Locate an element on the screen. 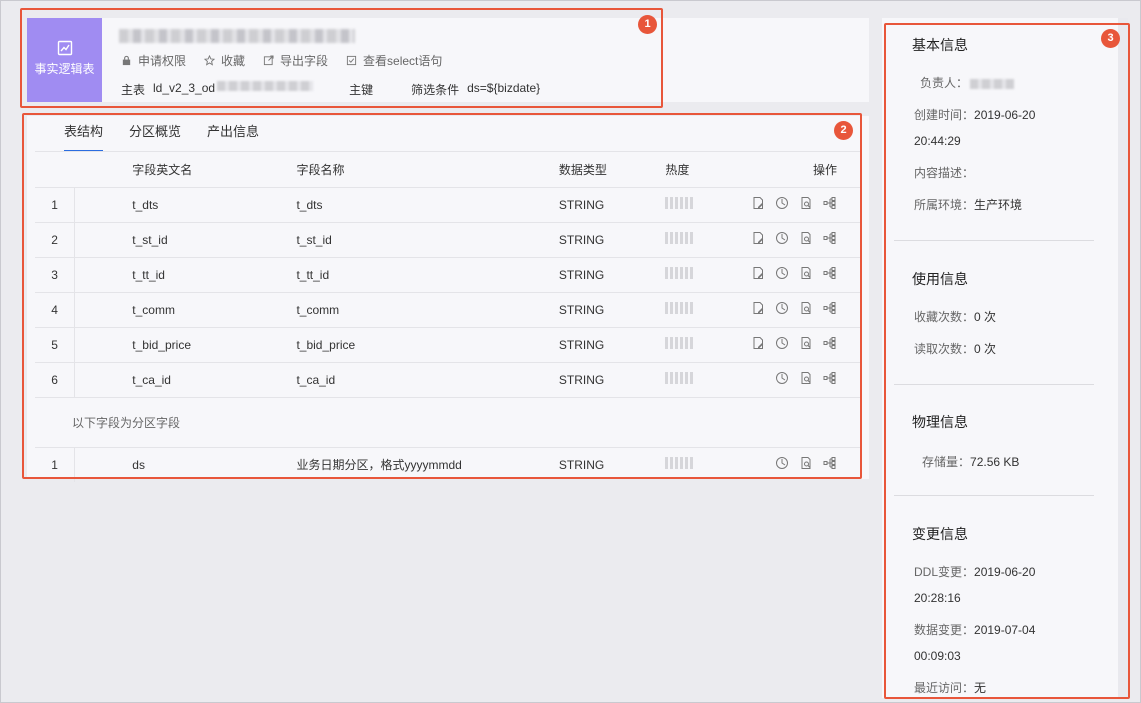 The image size is (1141, 703). annotation-badge-1: 1 is located at coordinates (647, 24).